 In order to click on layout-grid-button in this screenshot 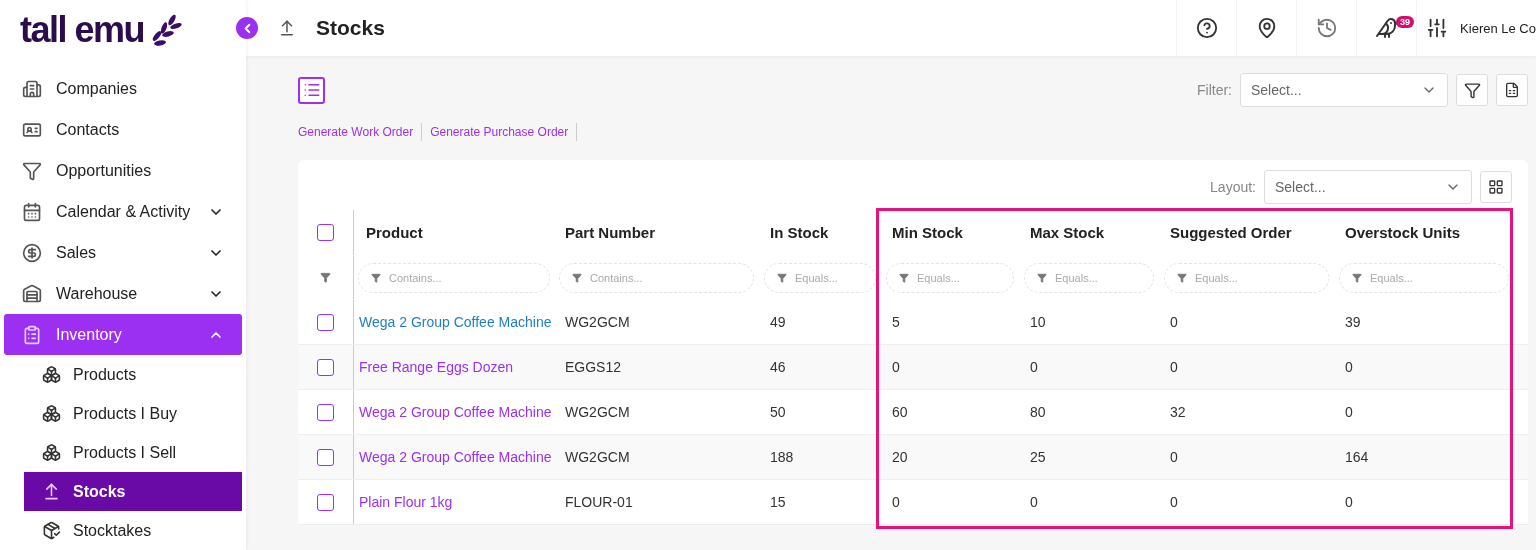, I will do `click(1496, 187)`.